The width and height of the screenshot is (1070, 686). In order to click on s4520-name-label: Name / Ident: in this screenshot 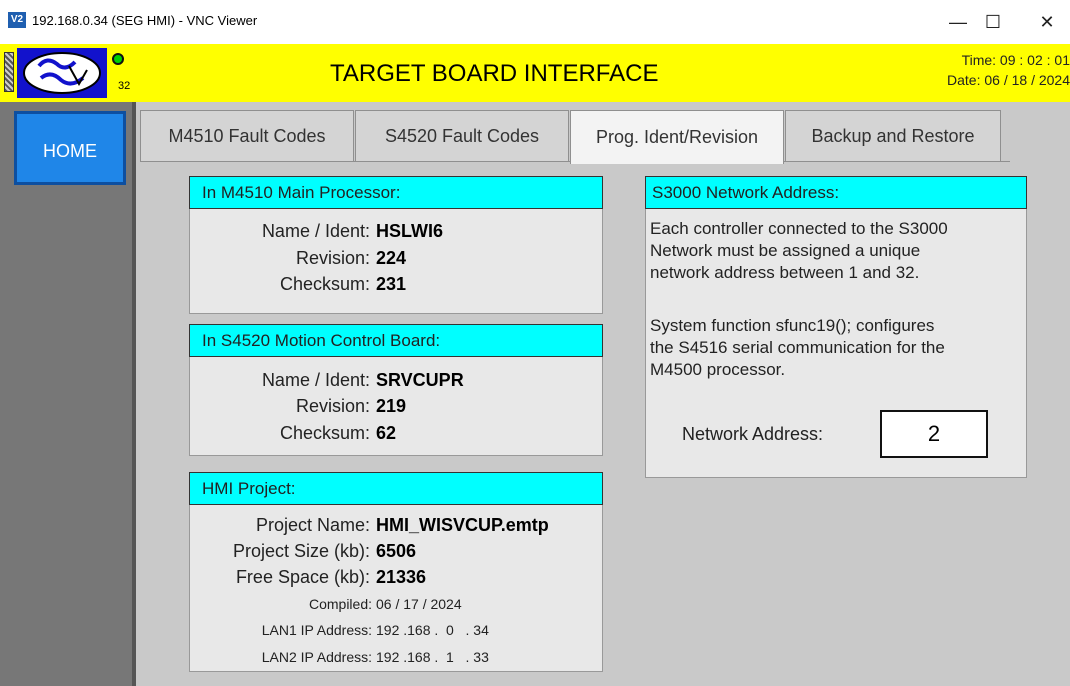, I will do `click(315, 380)`.